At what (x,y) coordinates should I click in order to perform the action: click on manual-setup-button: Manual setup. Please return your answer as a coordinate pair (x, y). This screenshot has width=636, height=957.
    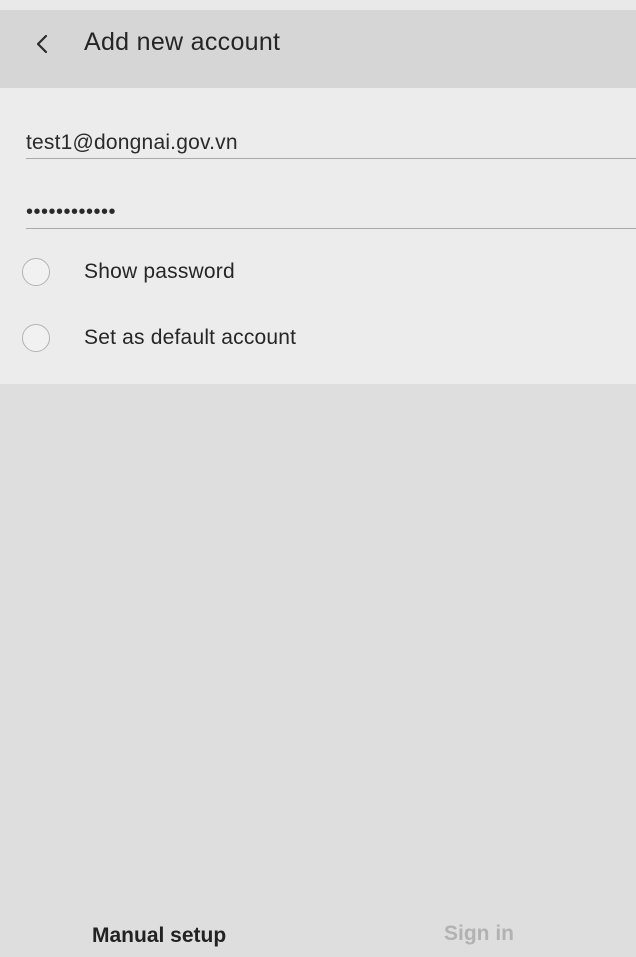
    Looking at the image, I should click on (159, 936).